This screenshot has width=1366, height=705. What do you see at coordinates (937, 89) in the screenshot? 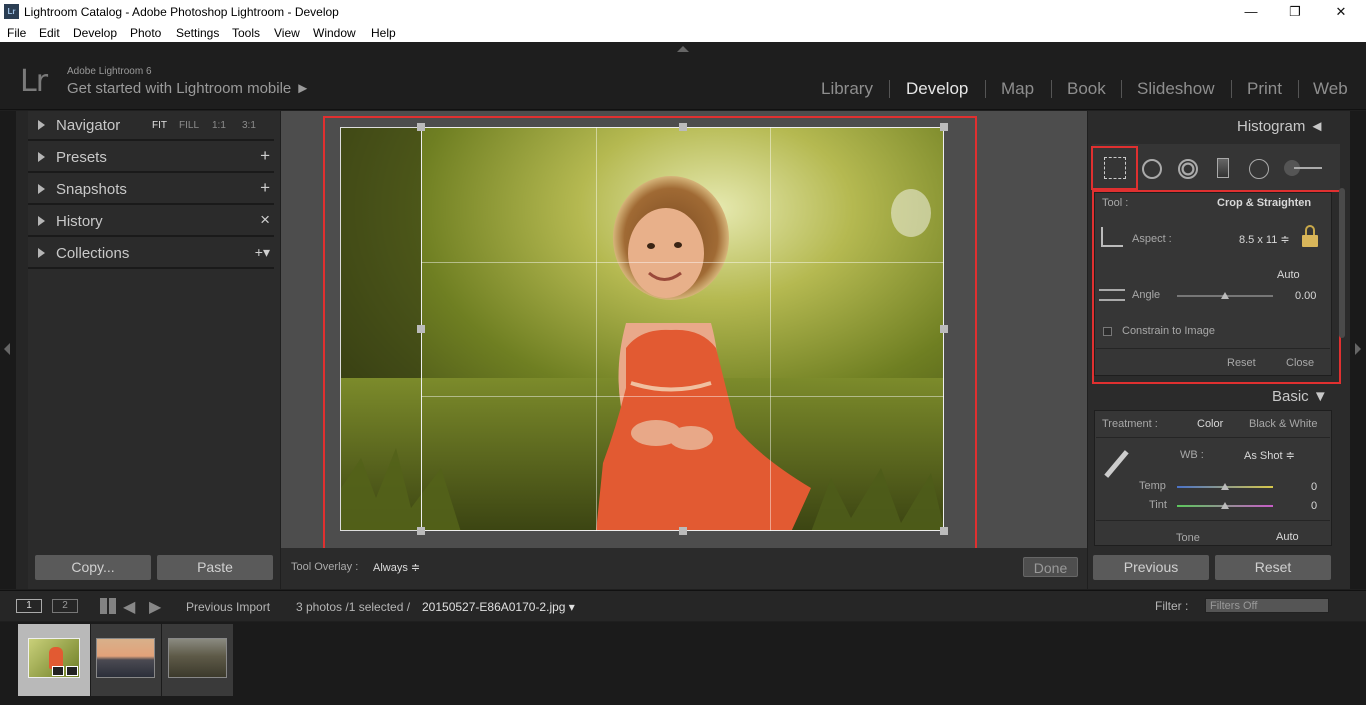
I see `module-develop: Develop` at bounding box center [937, 89].